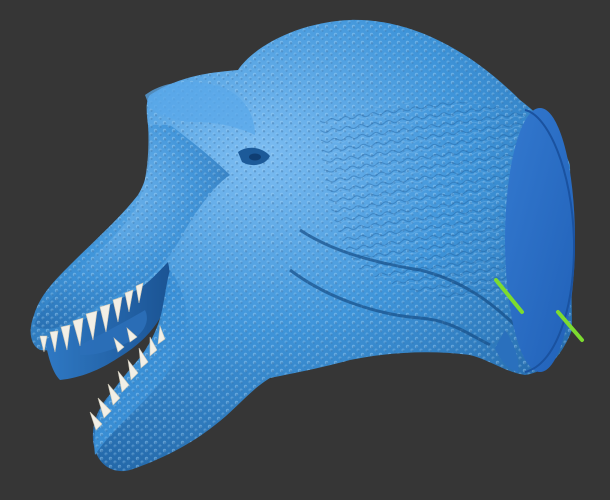  What do you see at coordinates (255, 157) in the screenshot?
I see `eye-icon` at bounding box center [255, 157].